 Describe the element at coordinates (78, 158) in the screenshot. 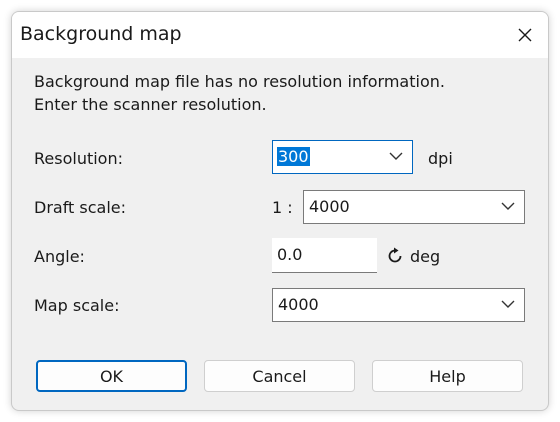

I see `resolution-label: Resolution:` at that location.